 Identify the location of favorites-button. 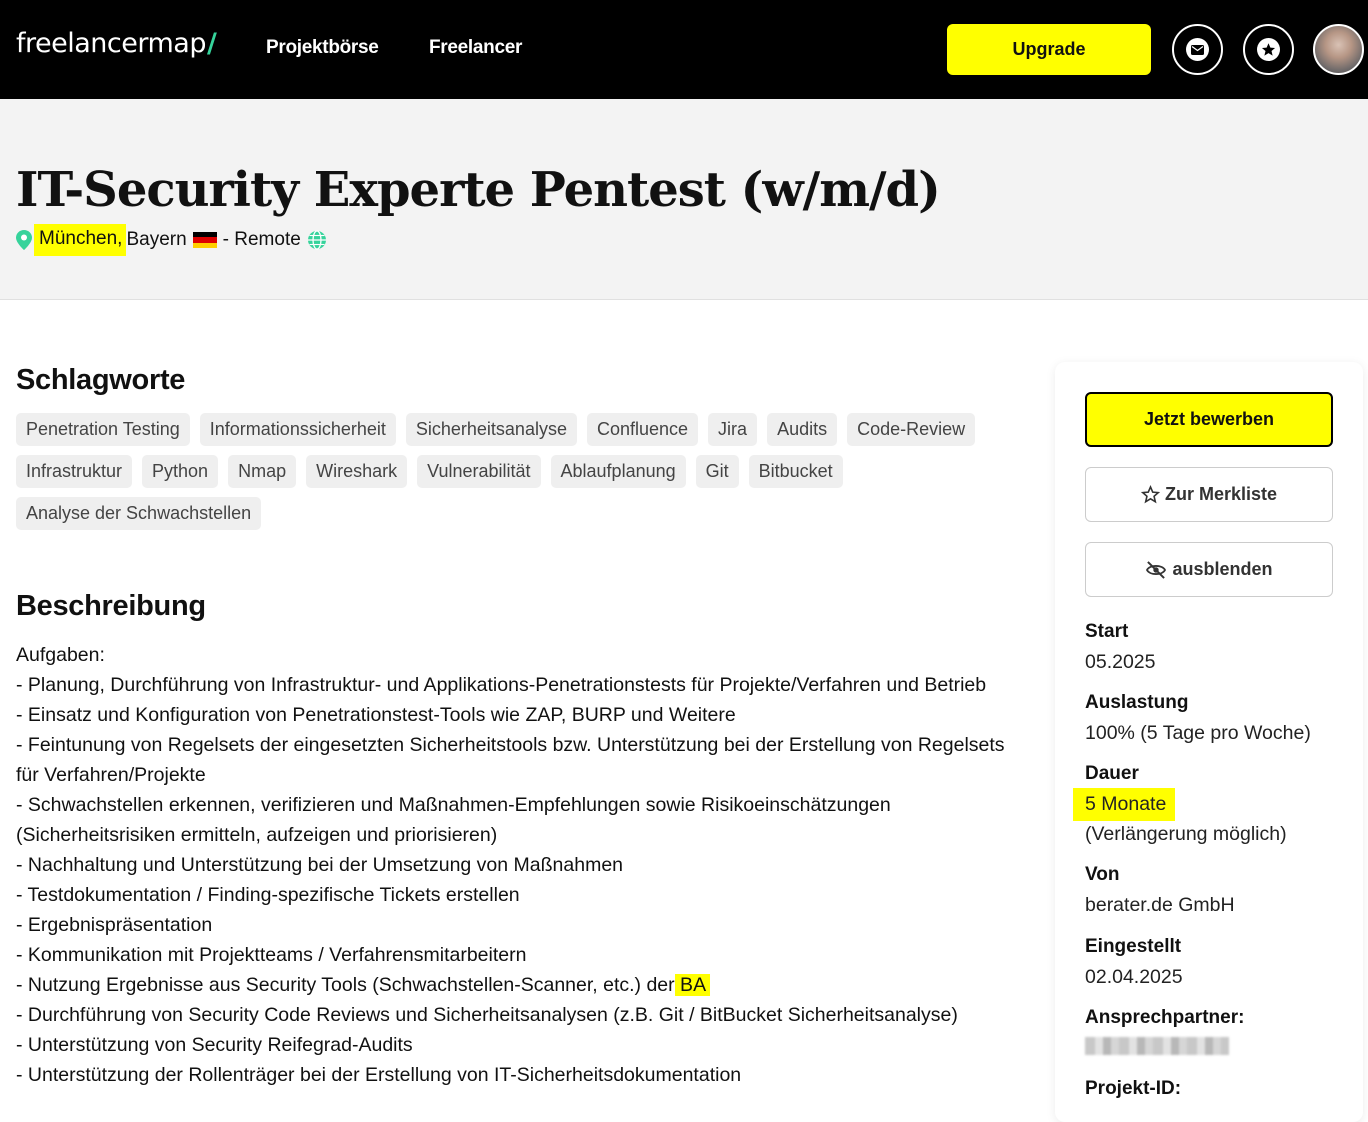
(1268, 49).